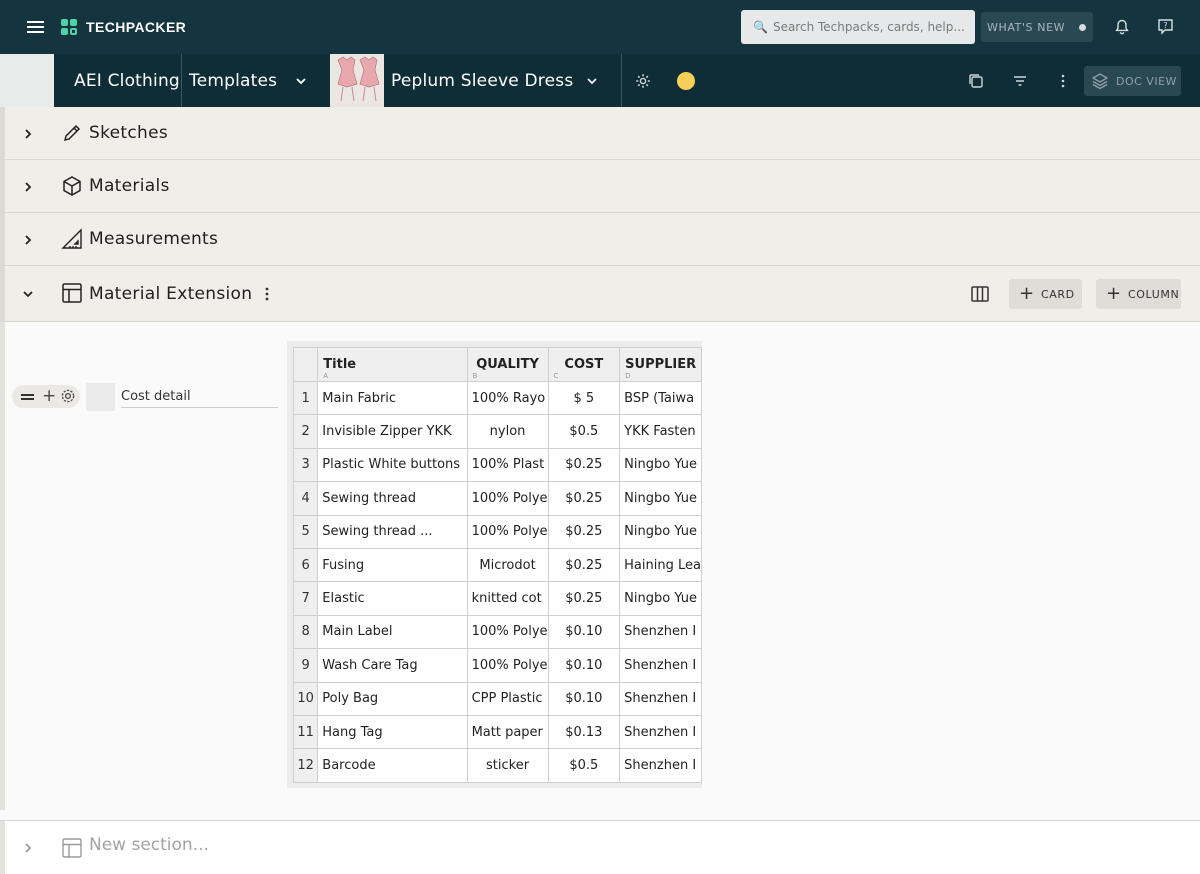 The image size is (1200, 874). What do you see at coordinates (37, 27) in the screenshot?
I see `menu-icon` at bounding box center [37, 27].